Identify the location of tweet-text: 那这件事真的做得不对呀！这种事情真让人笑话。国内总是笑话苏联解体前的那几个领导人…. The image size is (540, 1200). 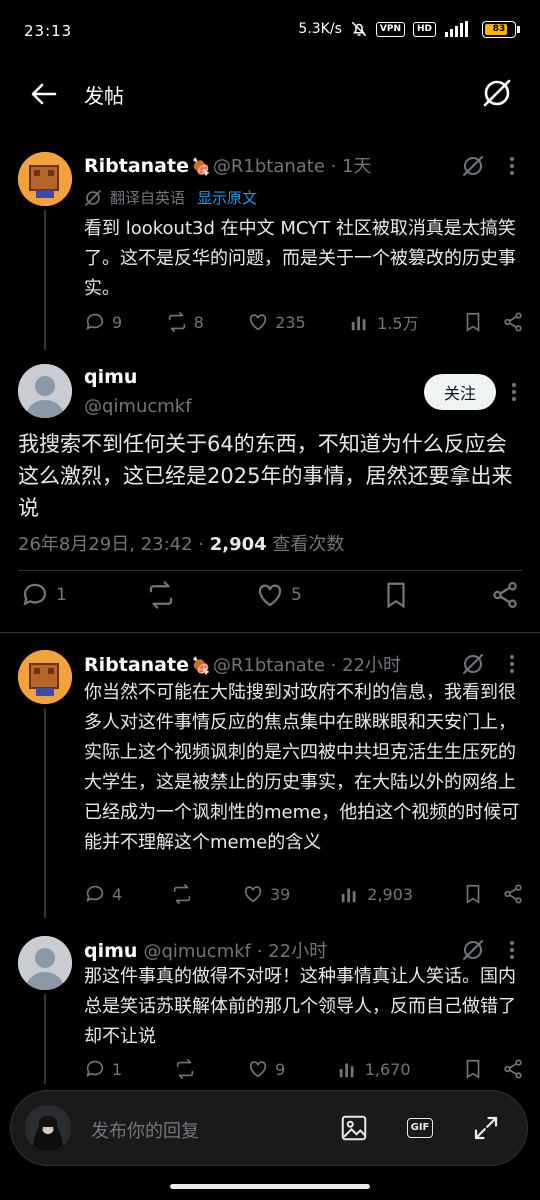
(300, 1006).